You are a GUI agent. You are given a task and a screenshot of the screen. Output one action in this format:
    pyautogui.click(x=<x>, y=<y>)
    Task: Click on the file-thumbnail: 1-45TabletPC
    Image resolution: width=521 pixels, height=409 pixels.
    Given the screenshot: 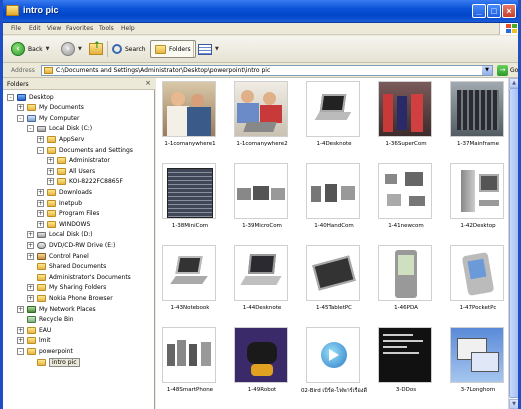 What is the action you would take?
    pyautogui.click(x=334, y=283)
    